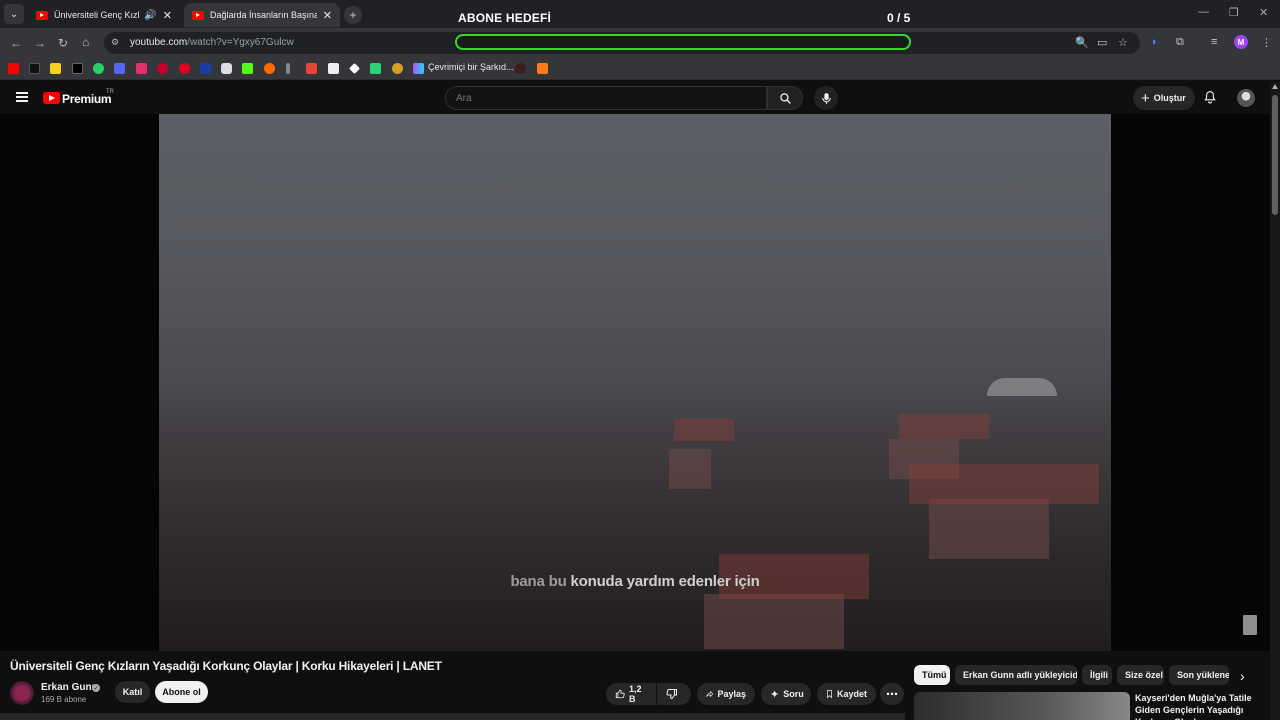 This screenshot has width=1280, height=720. I want to click on s-bookmark-icon, so click(55, 68).